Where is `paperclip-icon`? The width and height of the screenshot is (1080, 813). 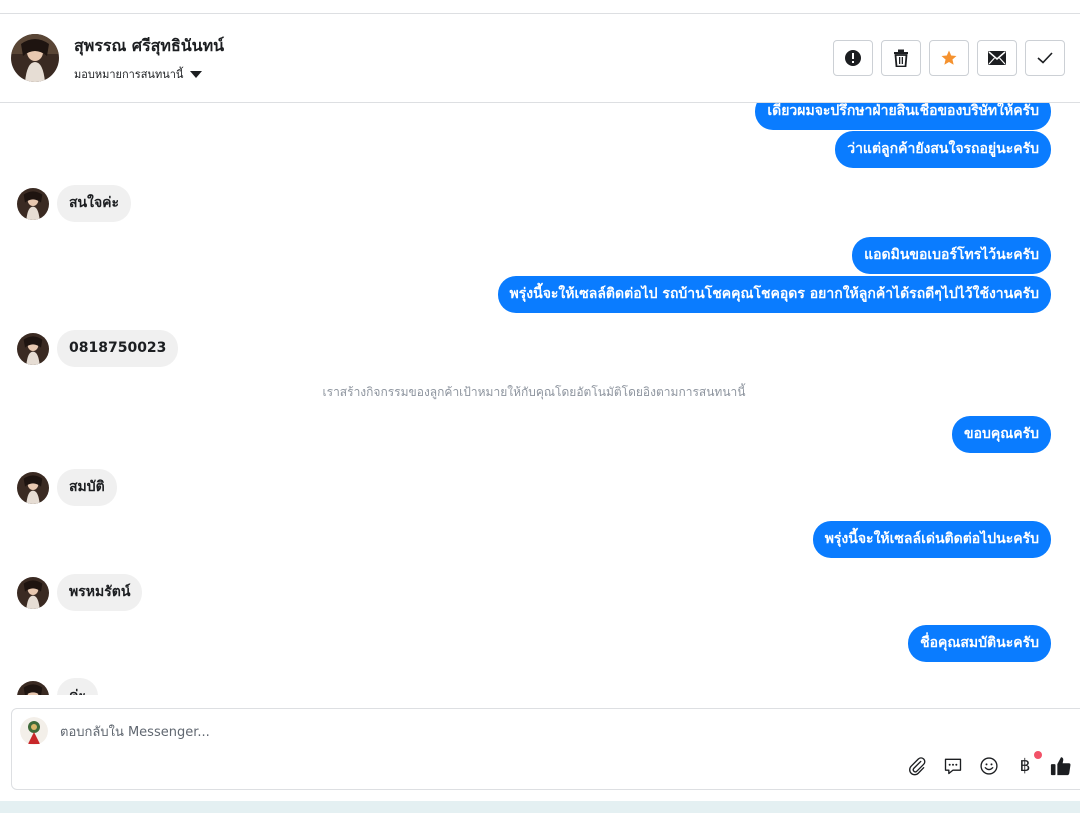 paperclip-icon is located at coordinates (917, 766).